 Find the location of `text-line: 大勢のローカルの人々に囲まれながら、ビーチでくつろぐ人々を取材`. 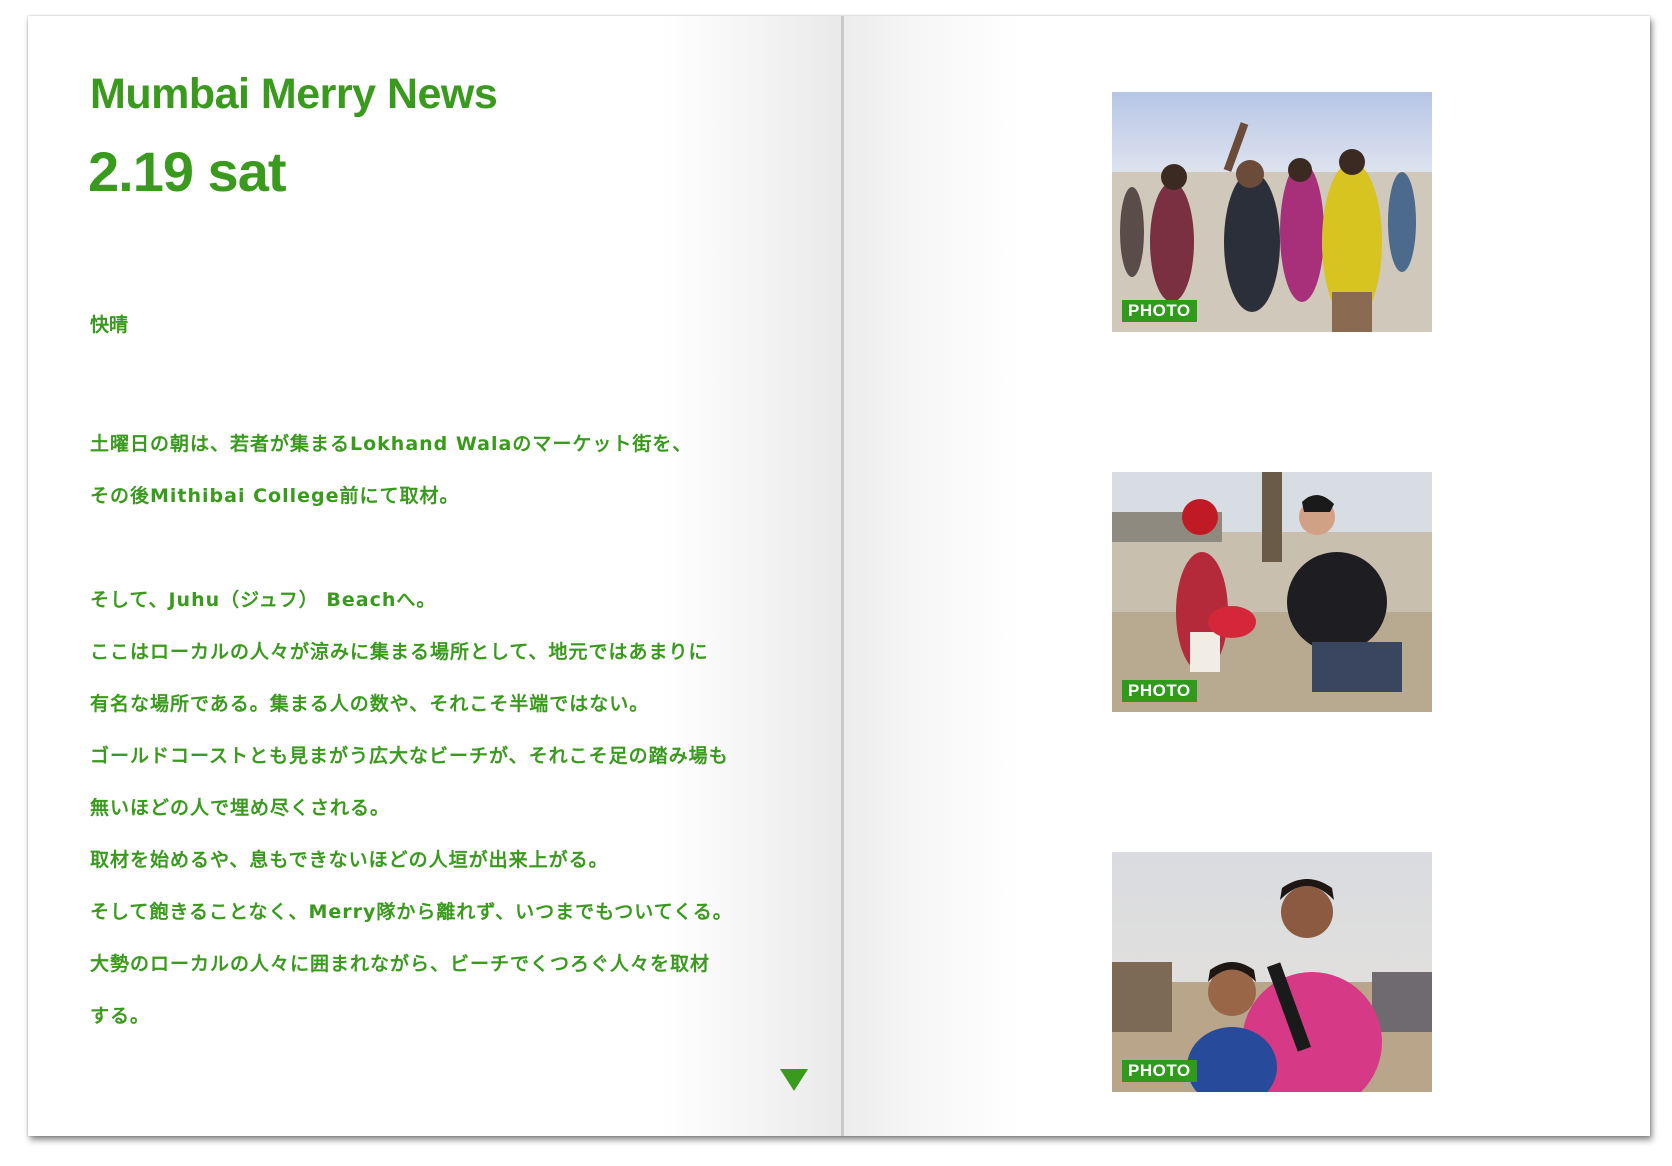

text-line: 大勢のローカルの人々に囲まれながら、ビーチでくつろぐ人々を取材 is located at coordinates (400, 964).